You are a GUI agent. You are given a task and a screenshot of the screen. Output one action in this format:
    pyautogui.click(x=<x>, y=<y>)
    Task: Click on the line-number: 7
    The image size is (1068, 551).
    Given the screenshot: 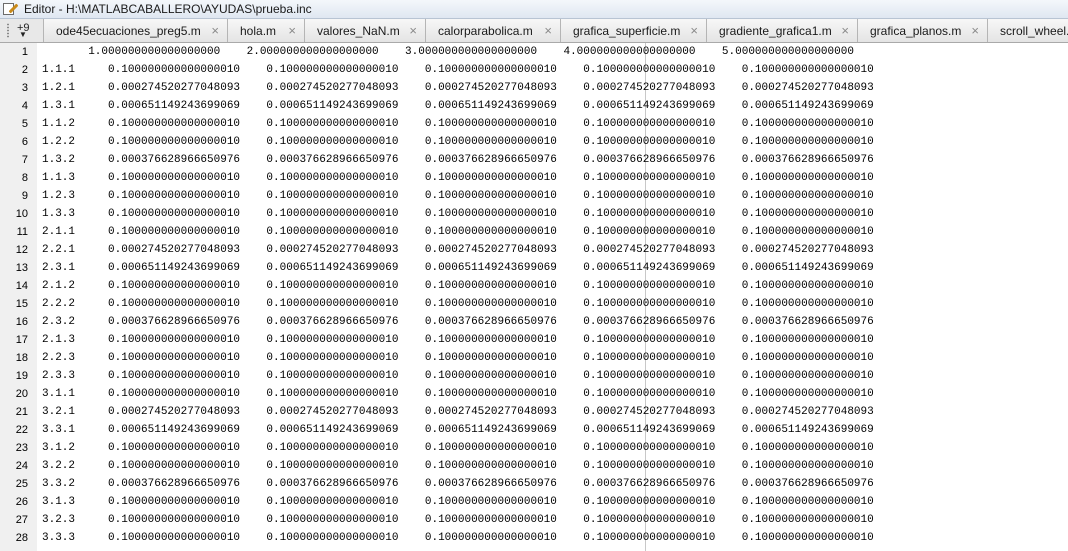 What is the action you would take?
    pyautogui.click(x=24, y=160)
    